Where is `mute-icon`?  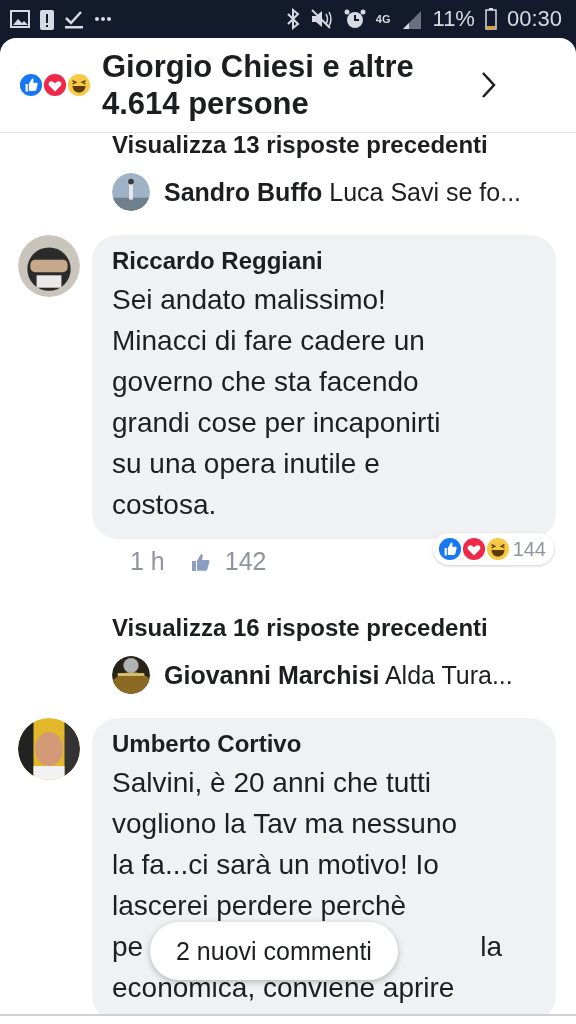 mute-icon is located at coordinates (321, 19).